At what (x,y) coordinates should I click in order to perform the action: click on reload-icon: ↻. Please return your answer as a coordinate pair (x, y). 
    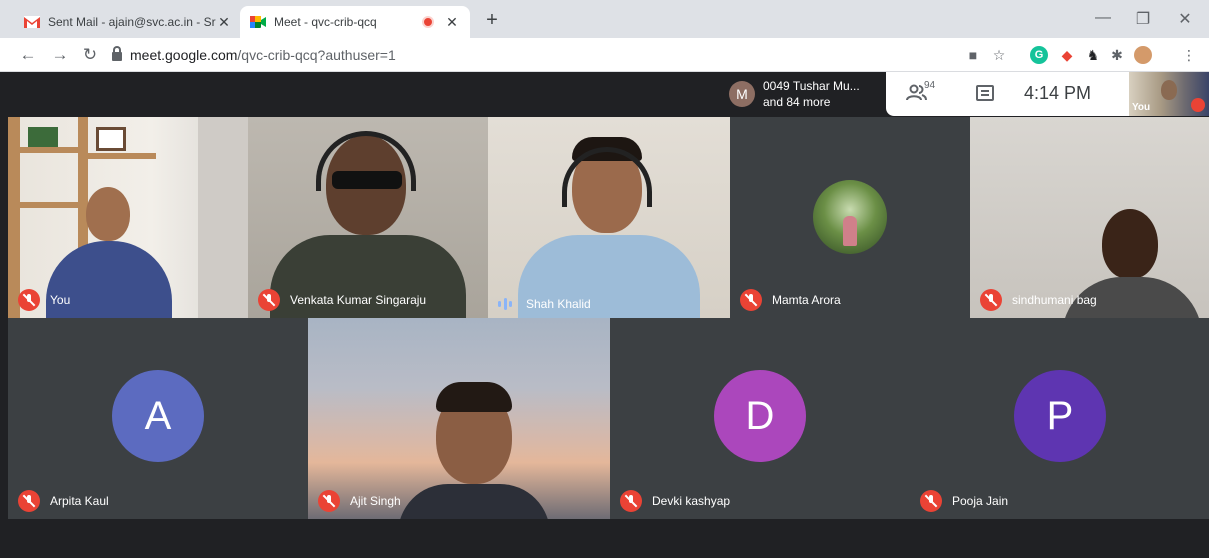
    Looking at the image, I should click on (90, 55).